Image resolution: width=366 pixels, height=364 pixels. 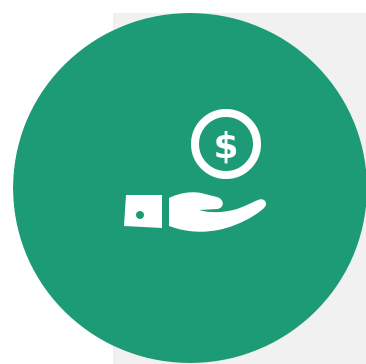 What do you see at coordinates (140, 215) in the screenshot?
I see `cuff-button` at bounding box center [140, 215].